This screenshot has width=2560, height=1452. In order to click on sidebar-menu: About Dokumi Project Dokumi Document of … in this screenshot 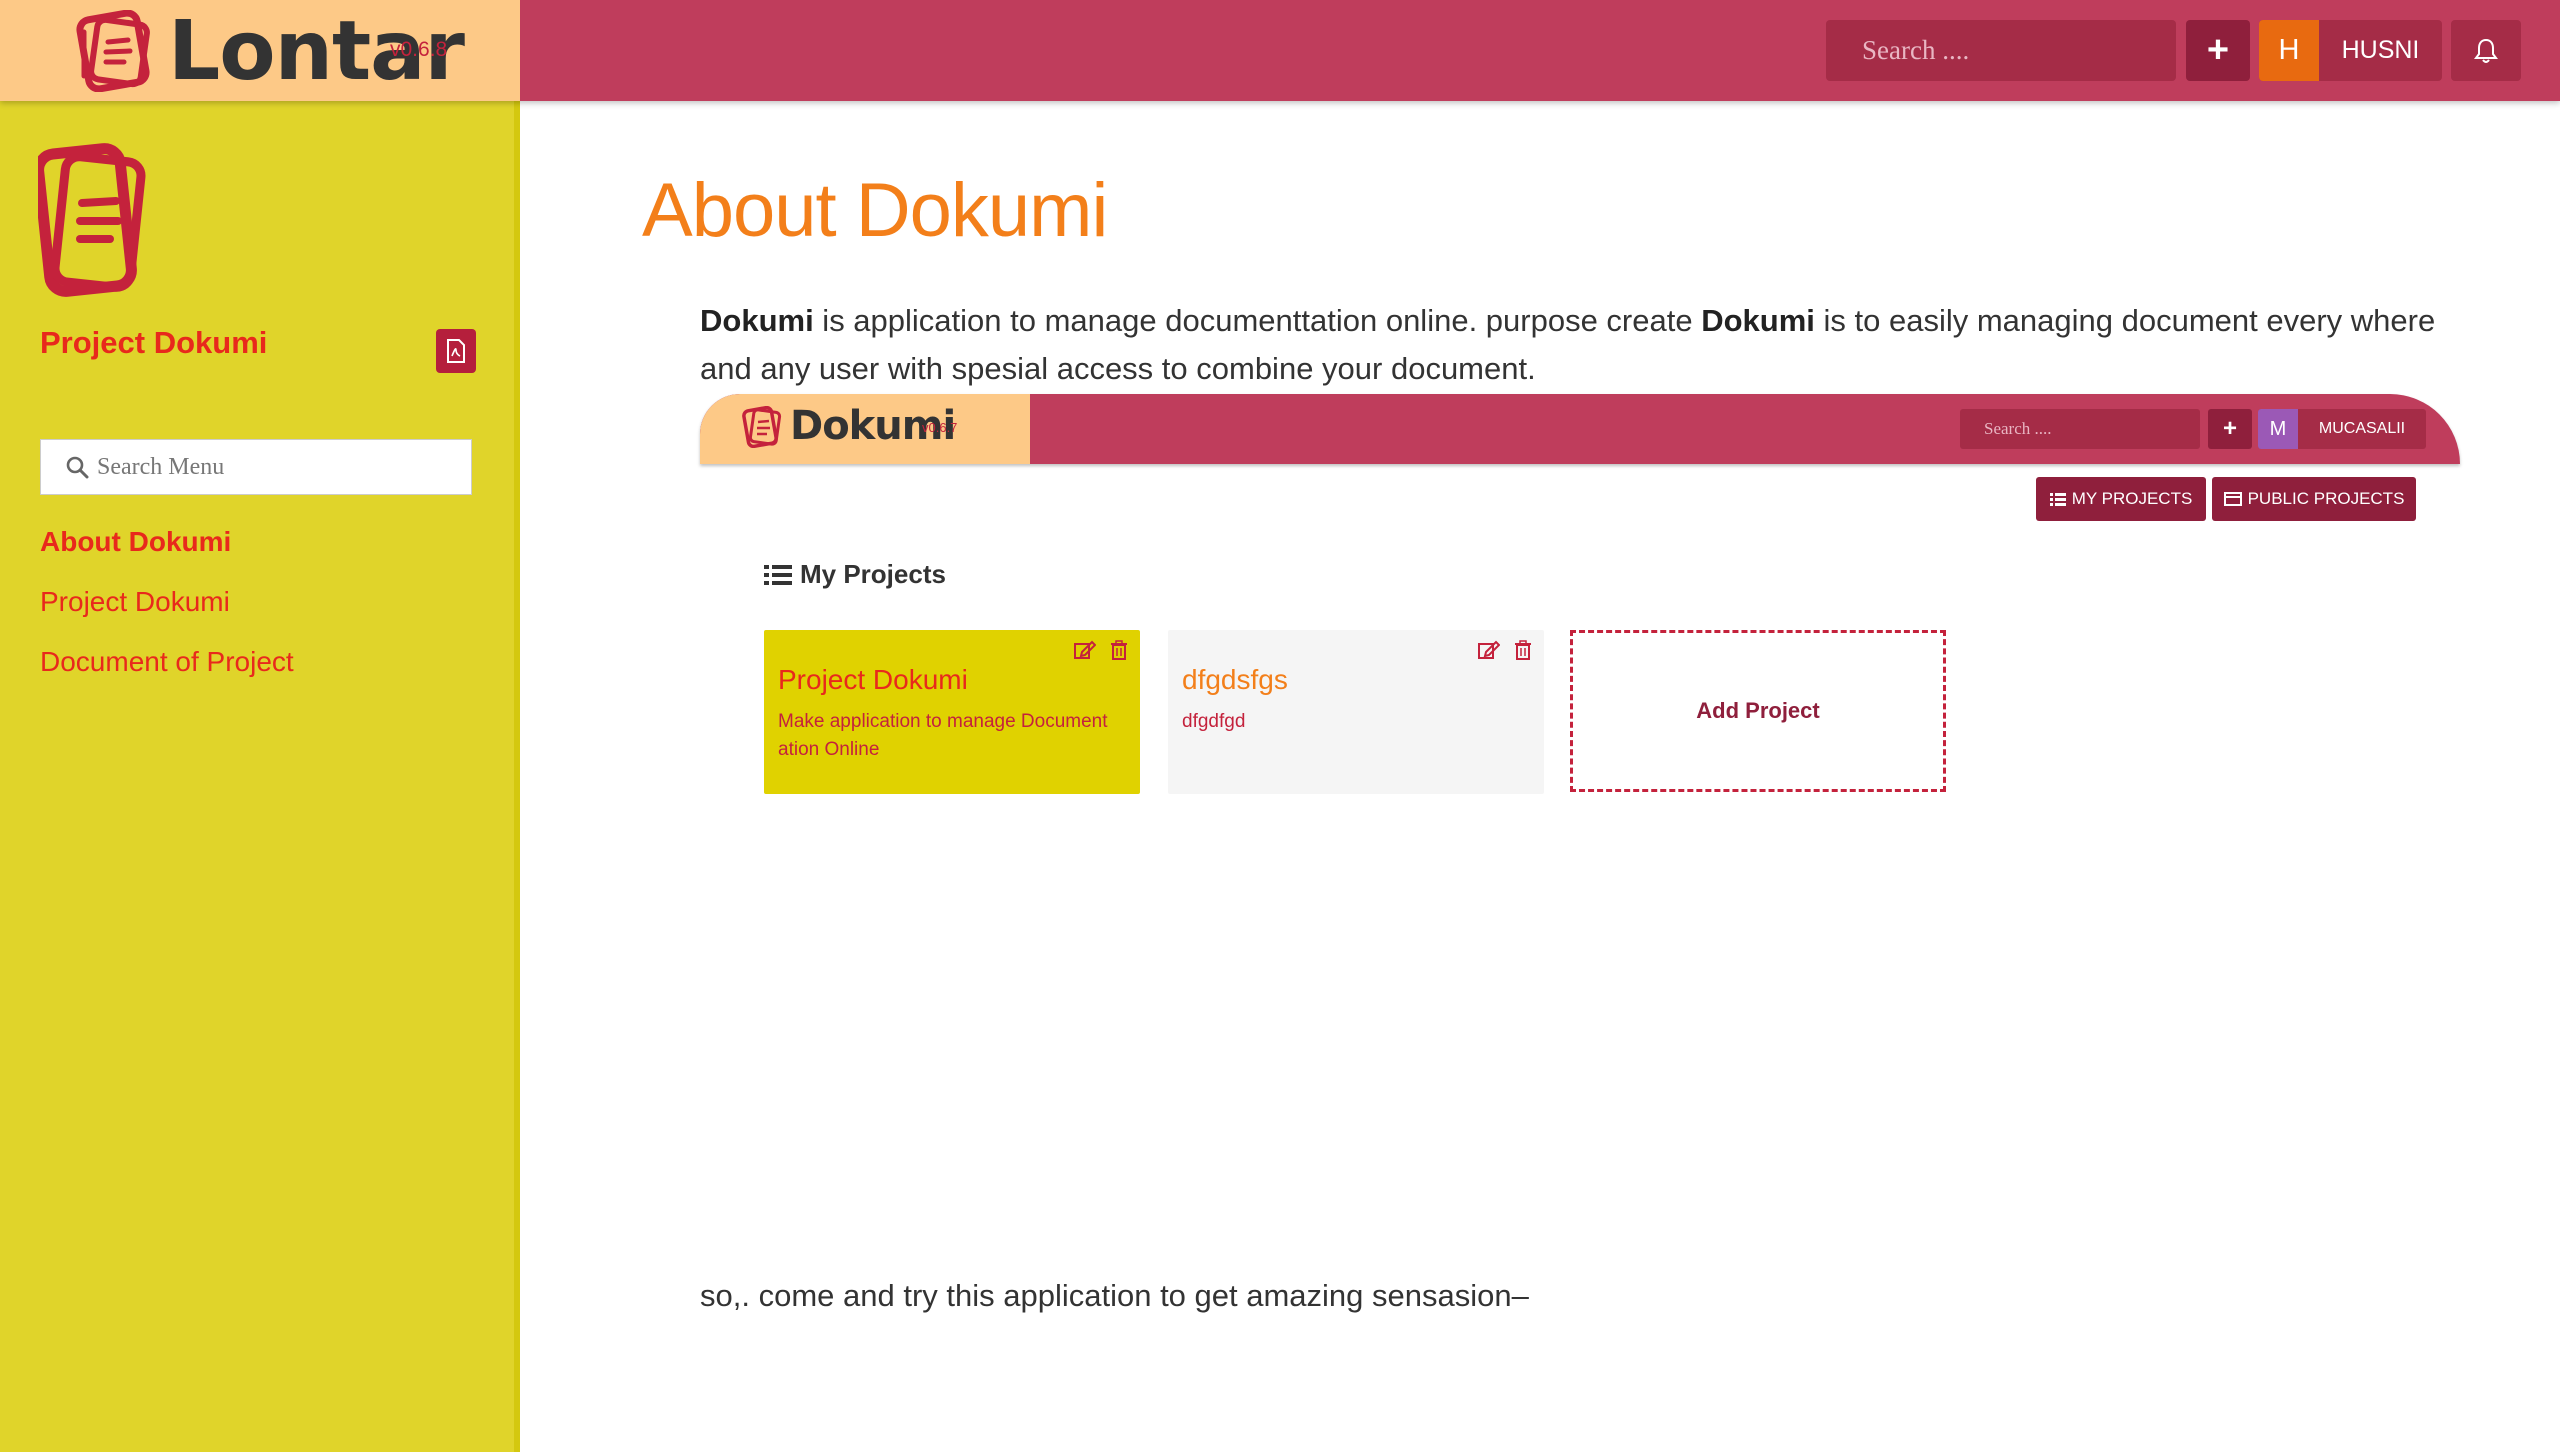, I will do `click(167, 611)`.